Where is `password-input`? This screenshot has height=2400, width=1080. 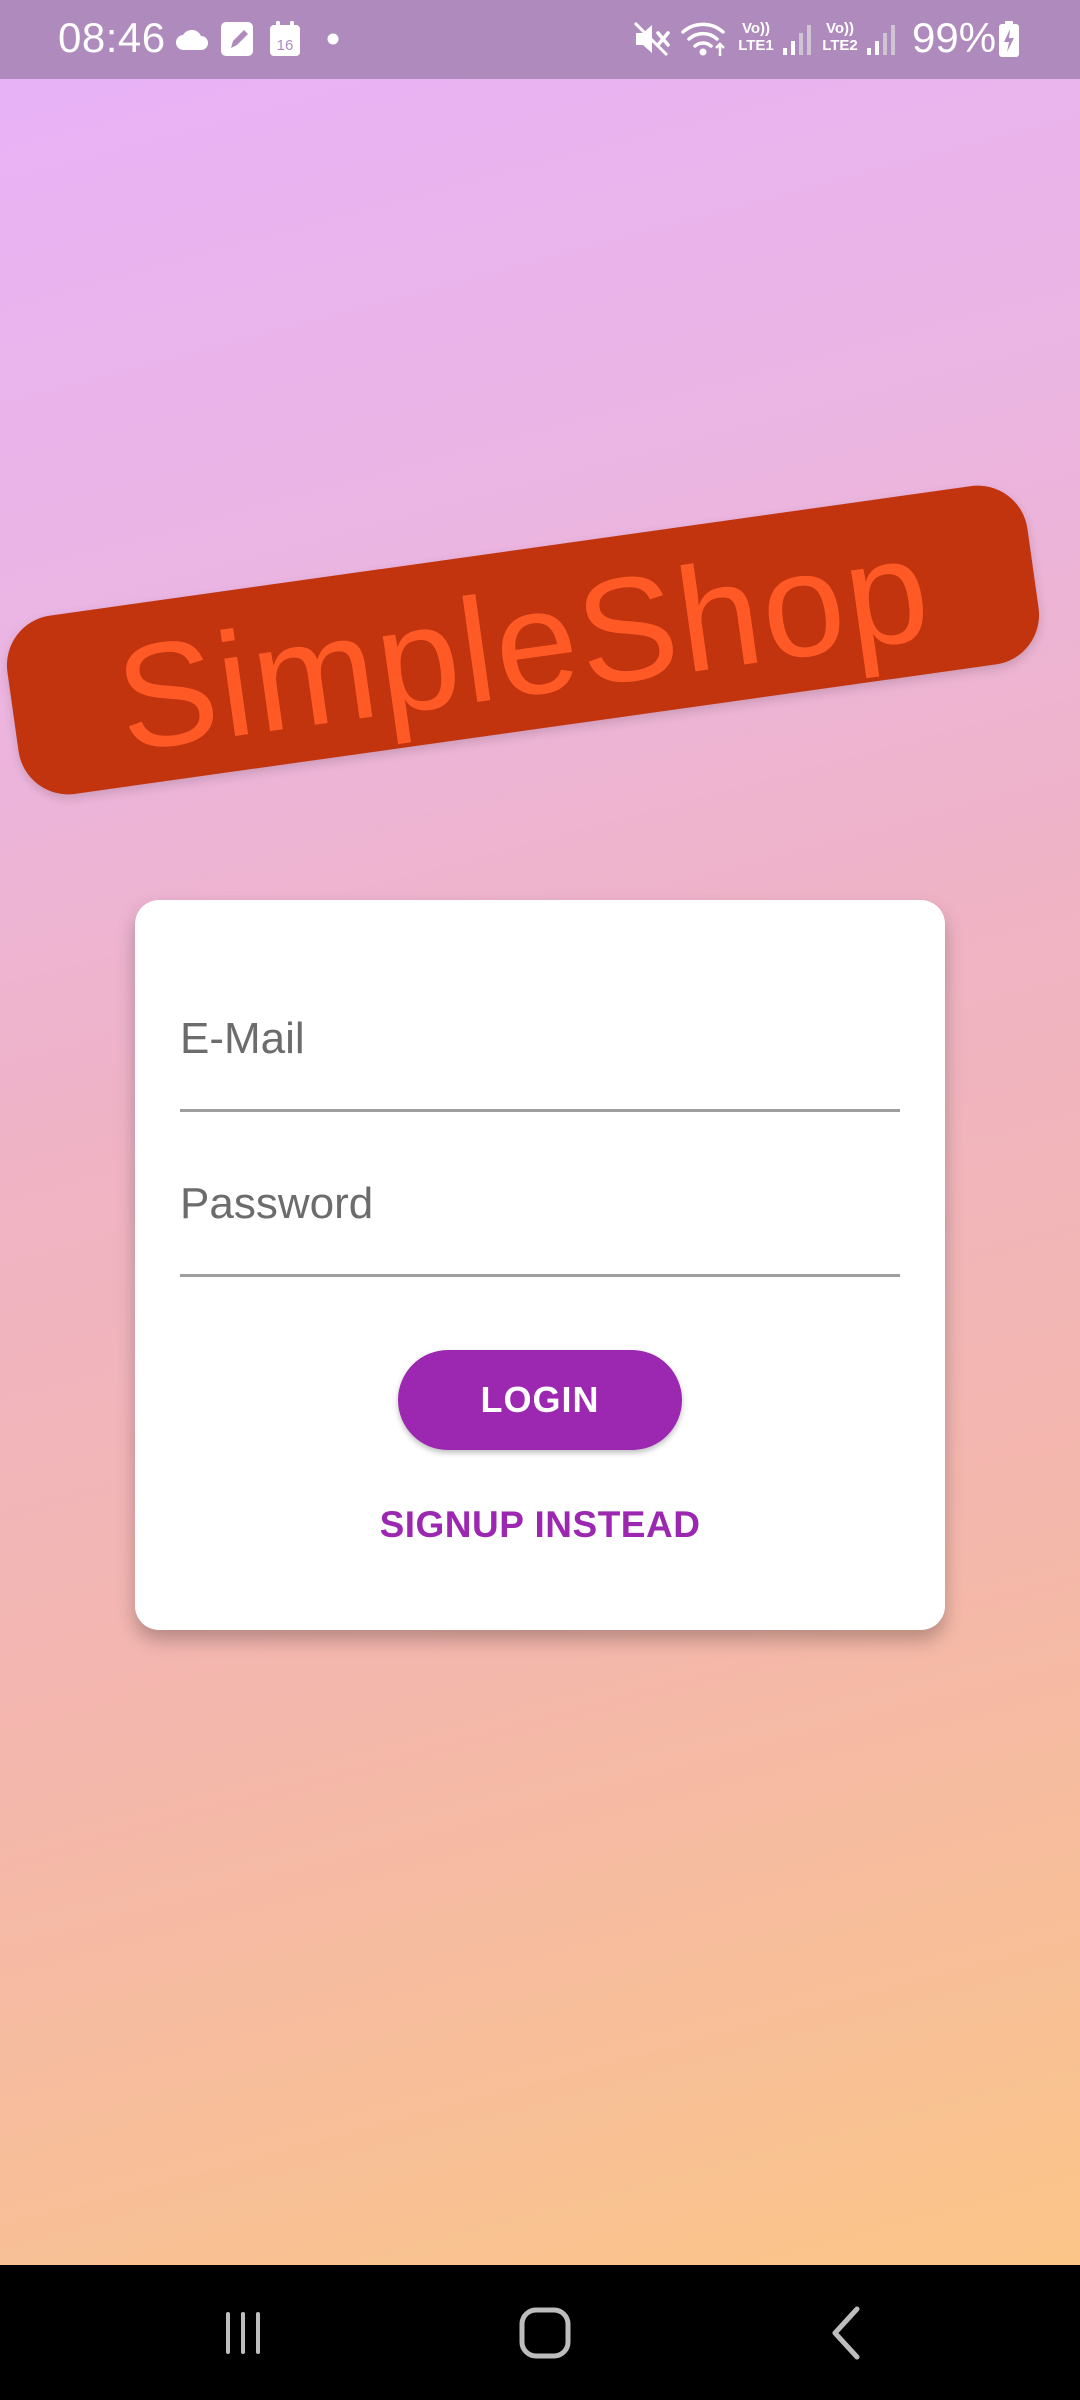
password-input is located at coordinates (540, 1217).